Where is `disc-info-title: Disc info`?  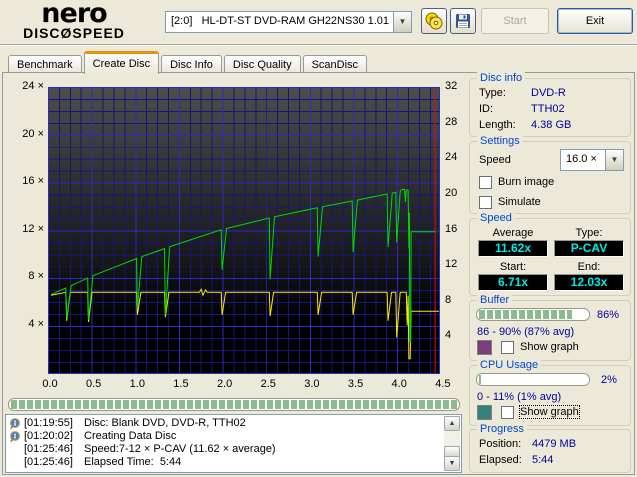 disc-info-title: Disc info is located at coordinates (501, 78).